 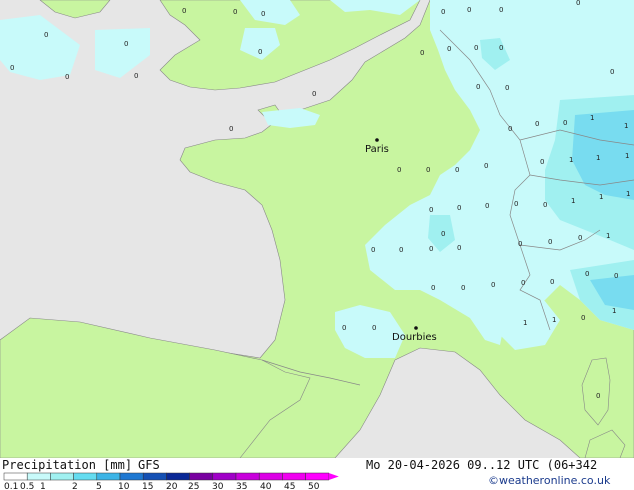 I want to click on color-scale: 0.1 0.5 1 2 5 10 15 20 25 30 35 40 45 50, so click(x=171, y=481).